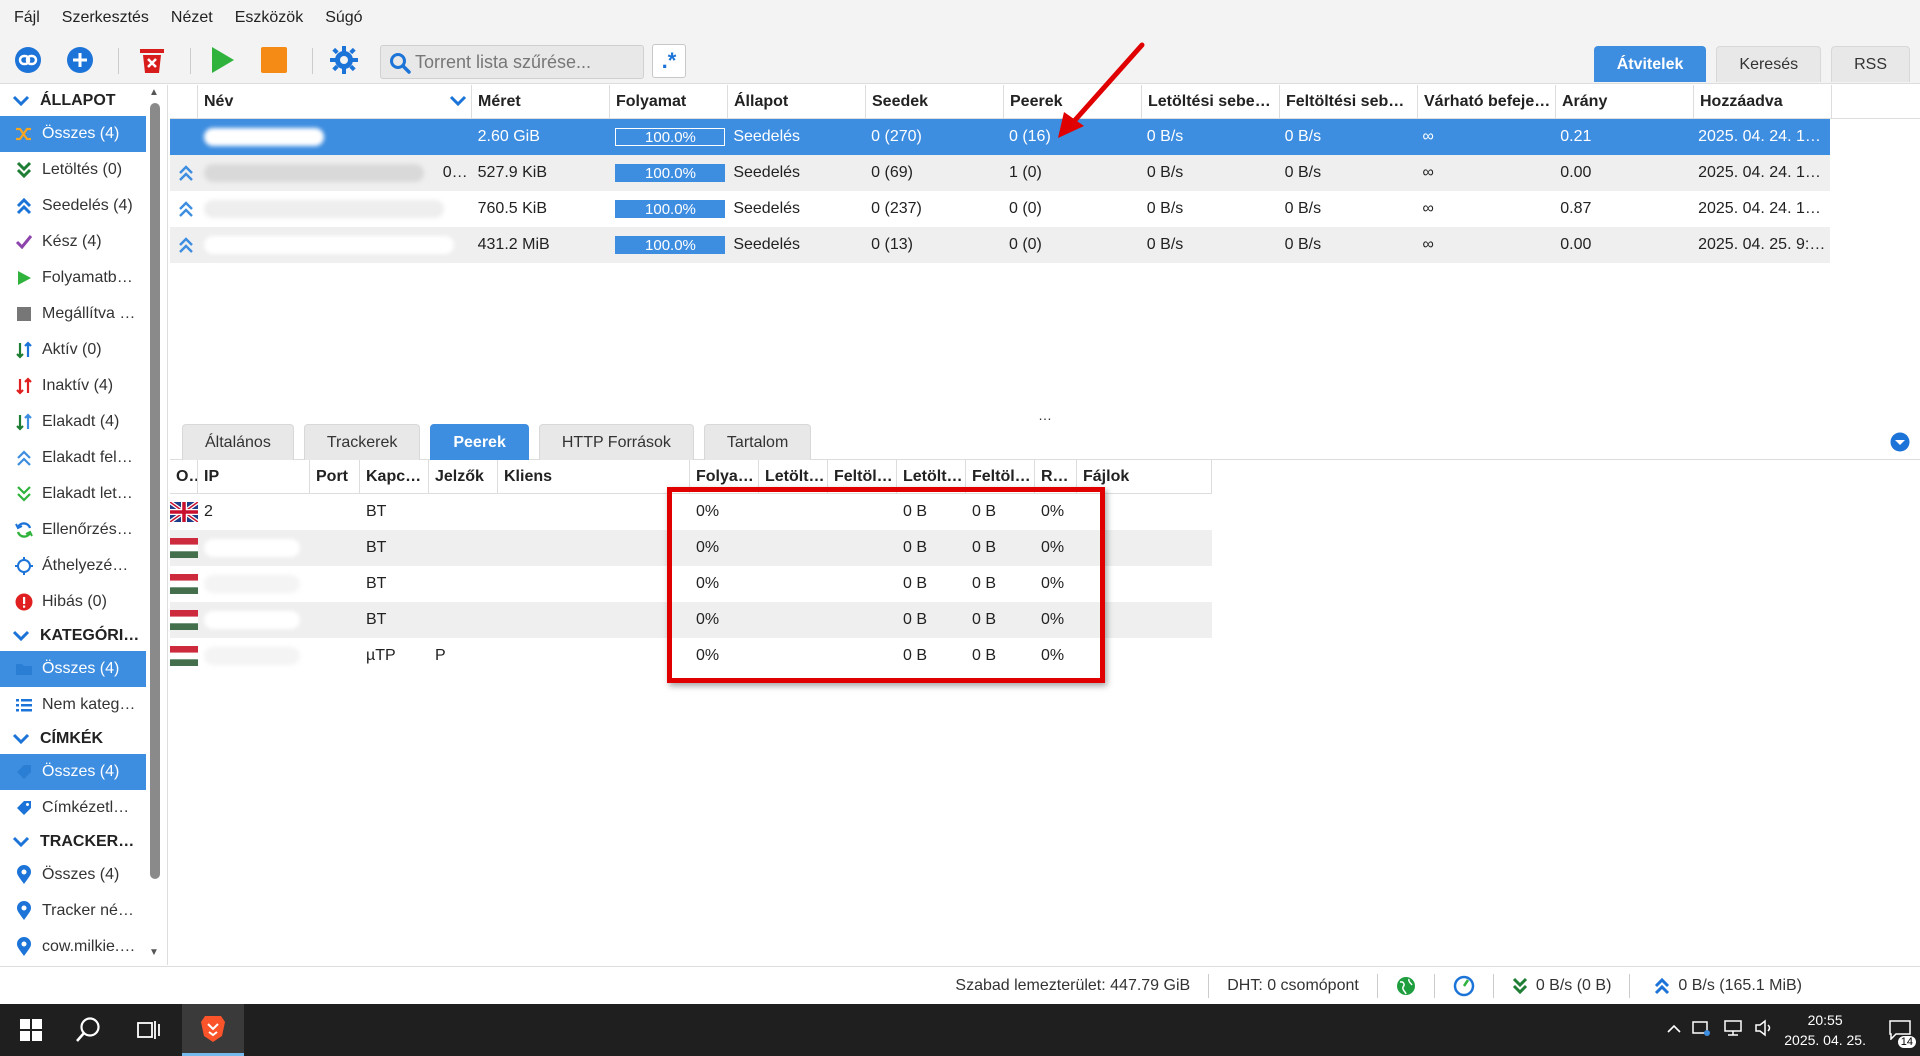  Describe the element at coordinates (222, 60) in the screenshot. I see `resume-button` at that location.